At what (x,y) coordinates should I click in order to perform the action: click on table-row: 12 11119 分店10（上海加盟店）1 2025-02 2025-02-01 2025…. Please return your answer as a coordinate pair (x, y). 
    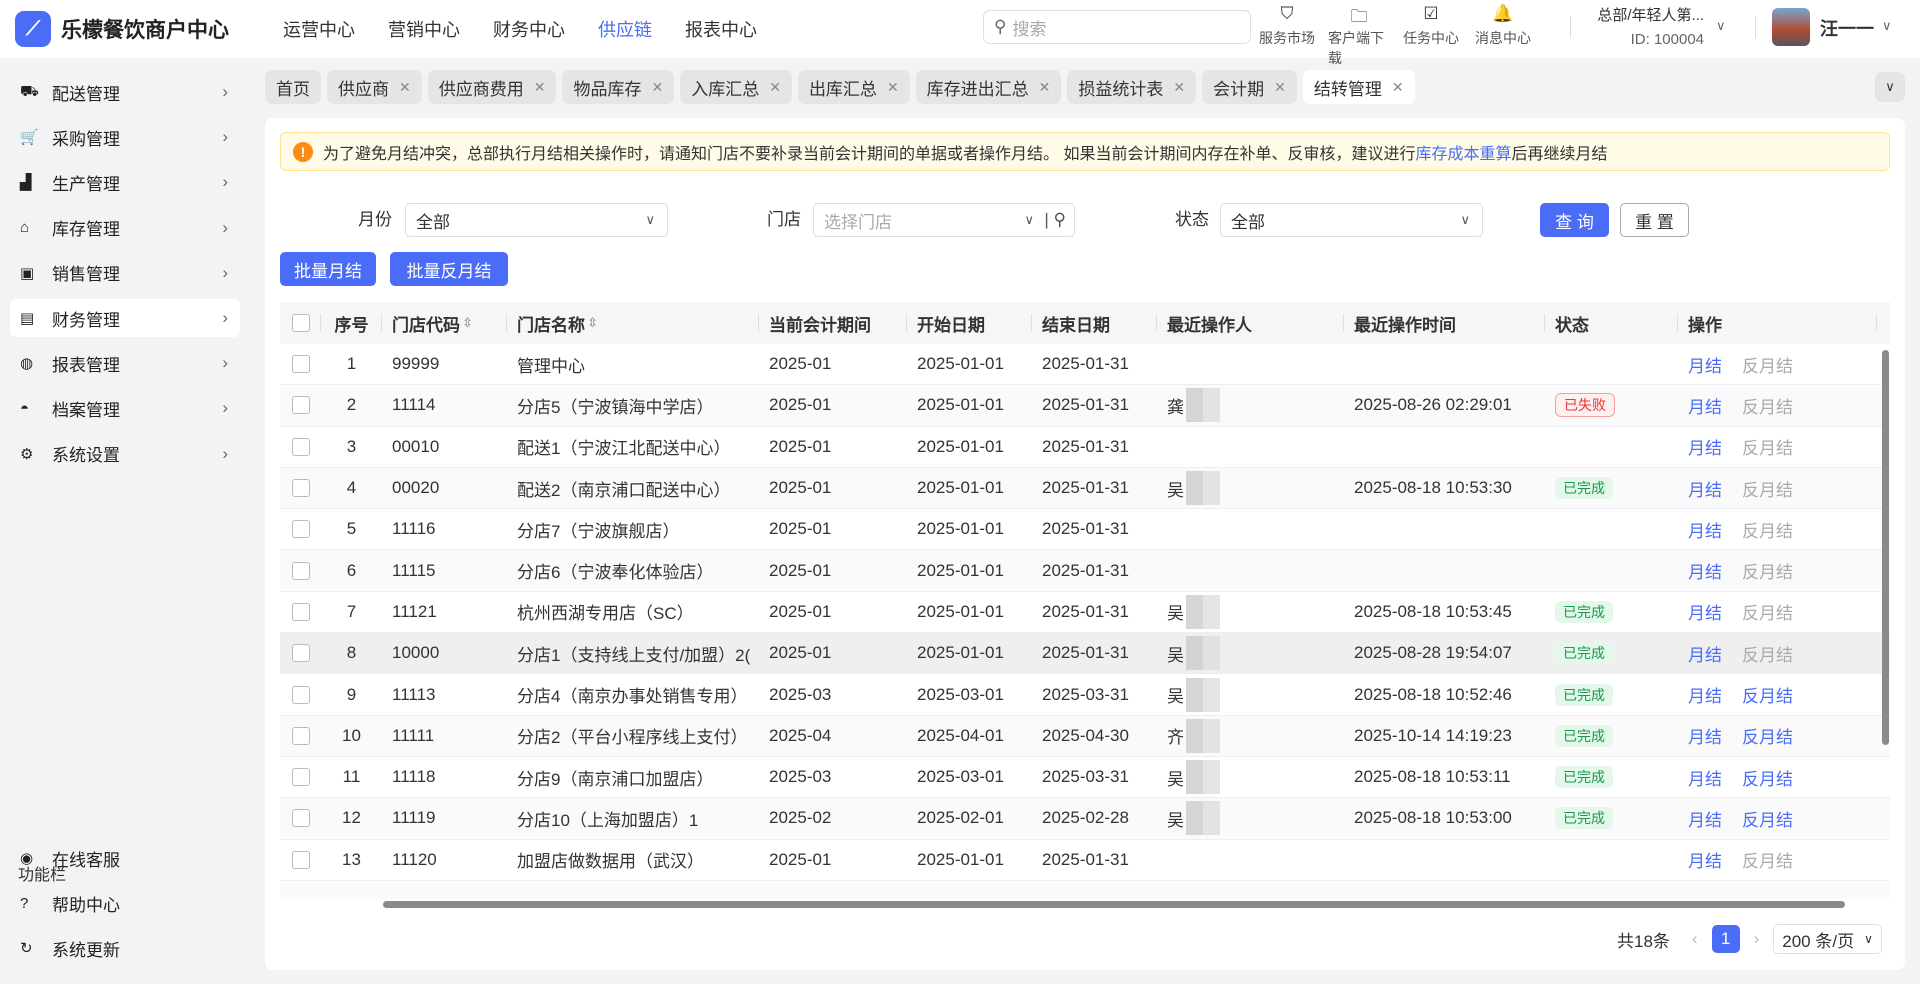
    Looking at the image, I should click on (1085, 819).